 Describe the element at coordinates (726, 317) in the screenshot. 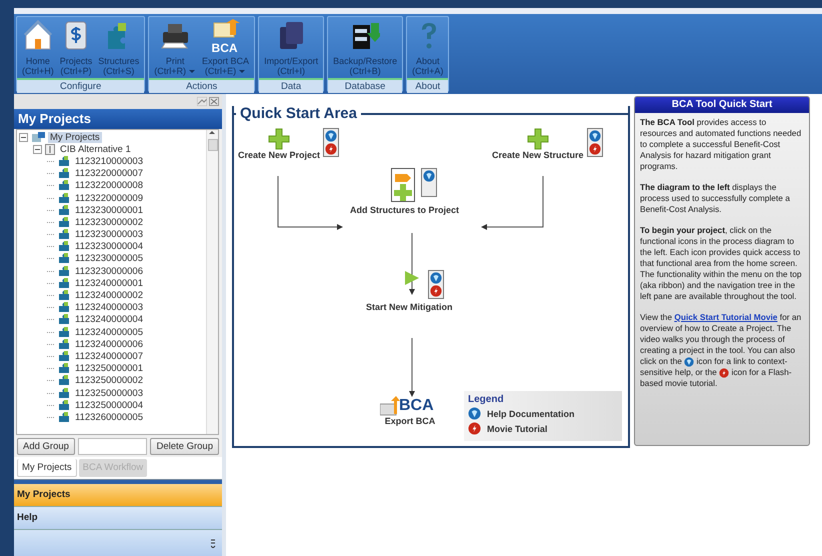

I see `tutorial-link: Quick Start Tutorial Movie` at that location.